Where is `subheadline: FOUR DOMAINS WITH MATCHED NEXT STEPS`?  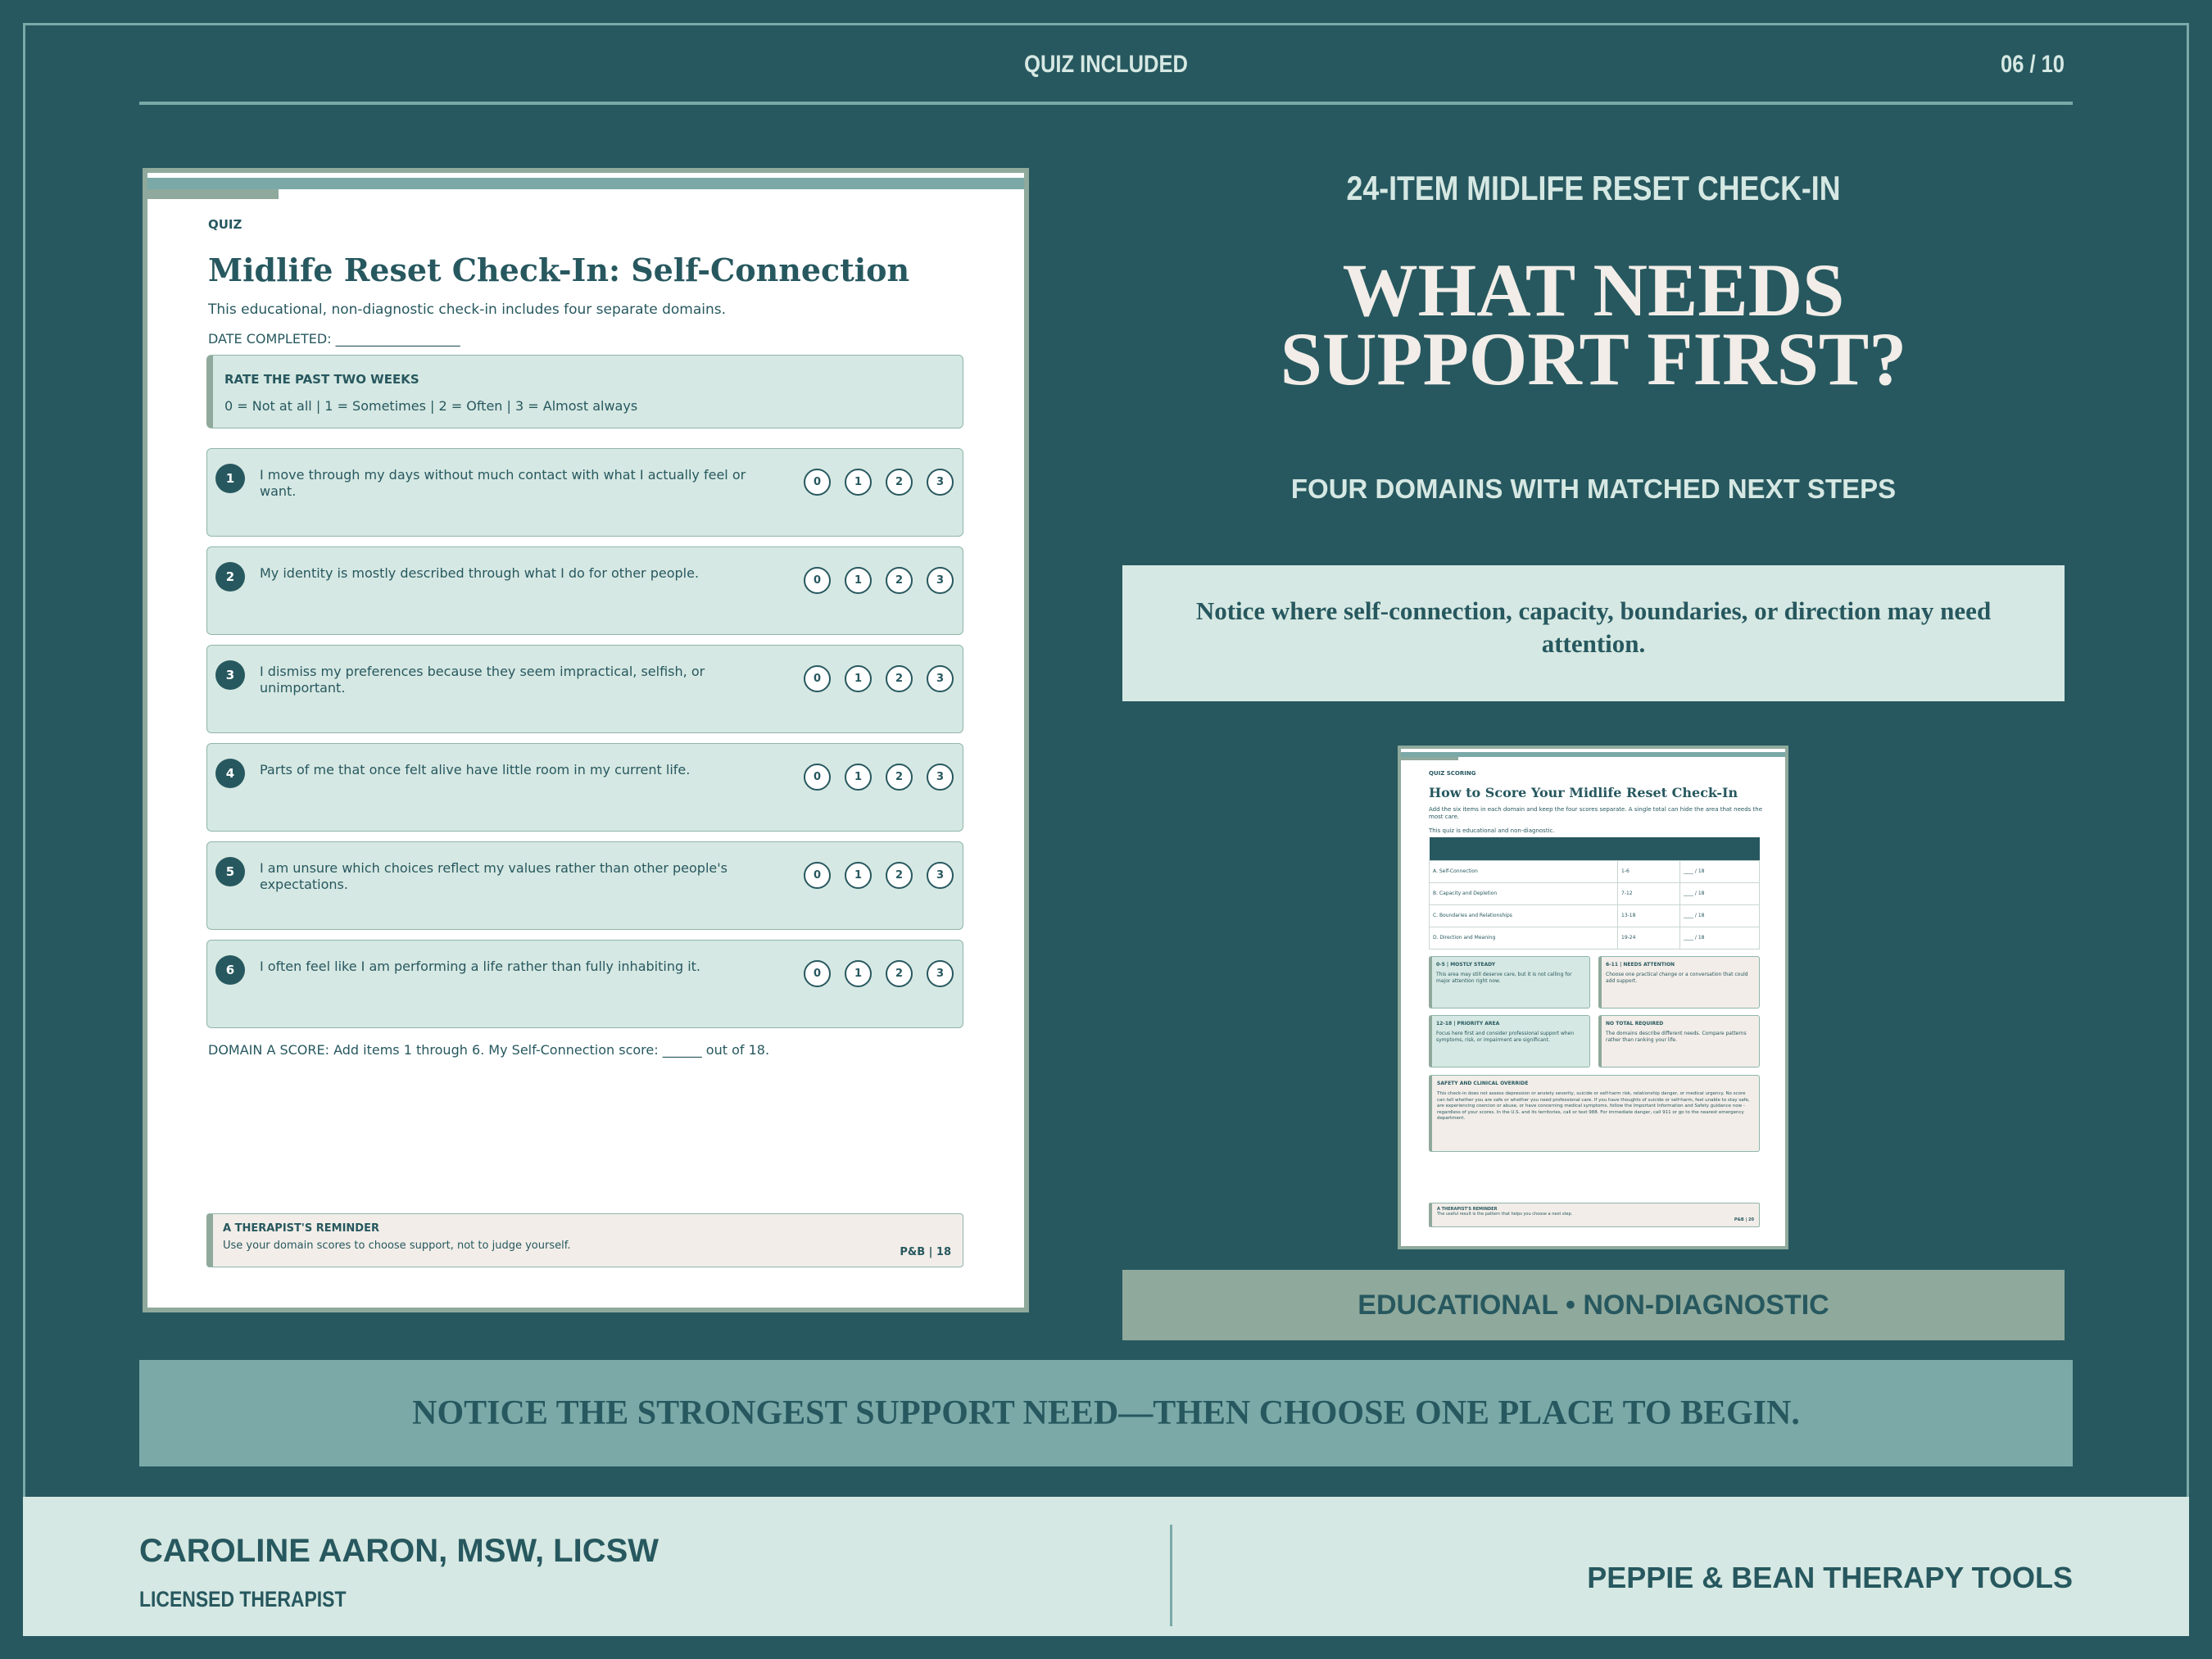
subheadline: FOUR DOMAINS WITH MATCHED NEXT STEPS is located at coordinates (1593, 489).